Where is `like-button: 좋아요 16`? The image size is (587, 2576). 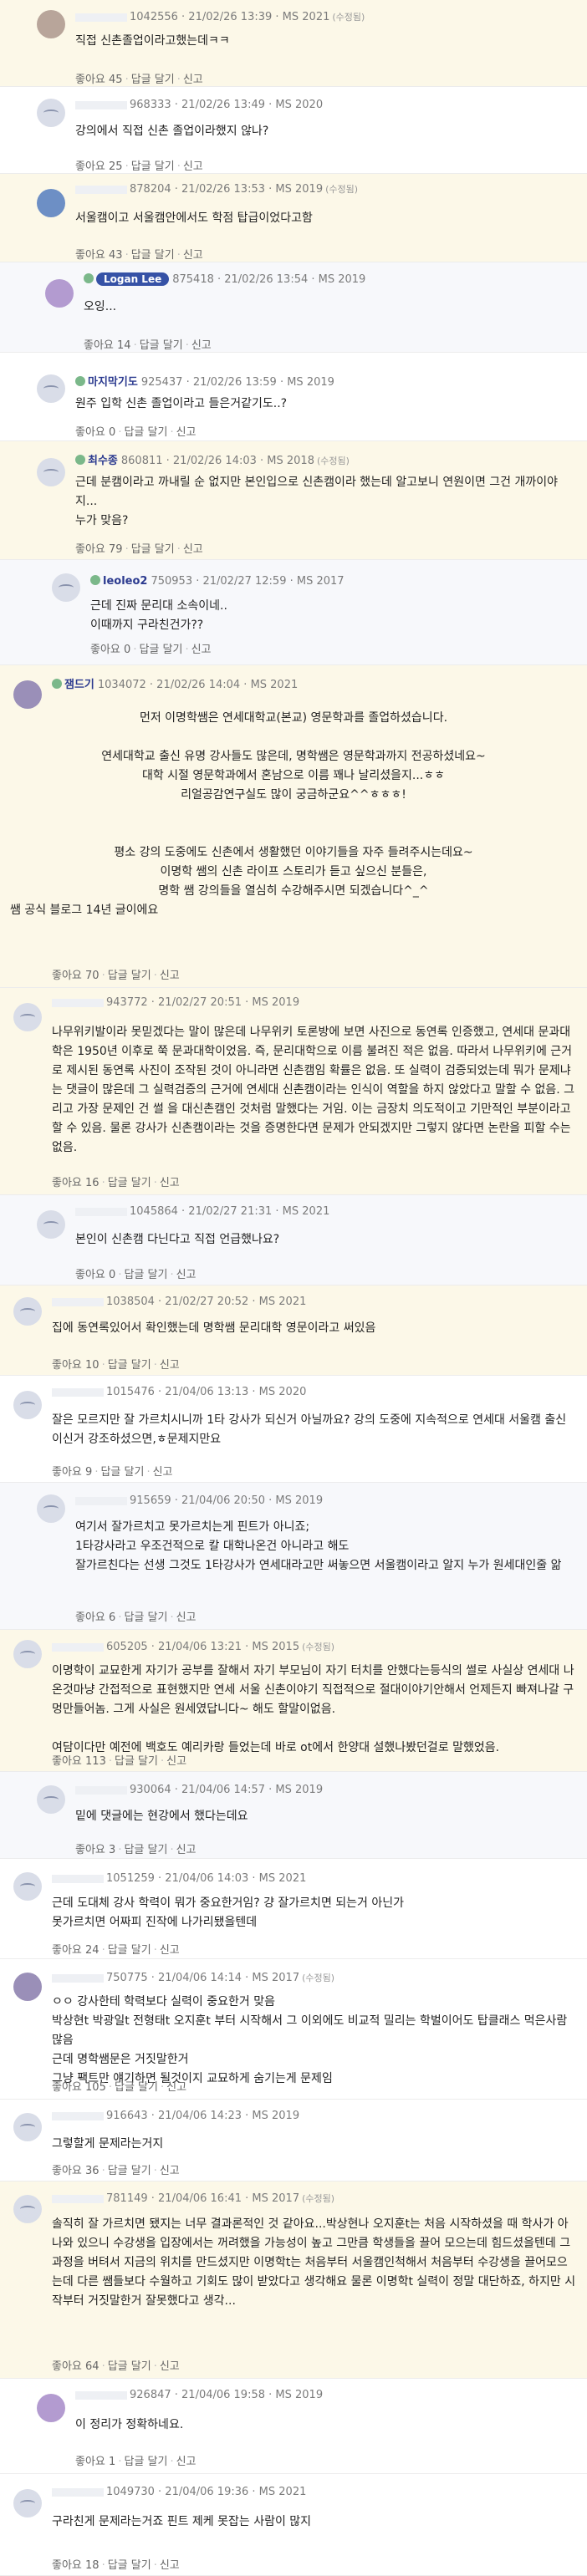 like-button: 좋아요 16 is located at coordinates (76, 1183).